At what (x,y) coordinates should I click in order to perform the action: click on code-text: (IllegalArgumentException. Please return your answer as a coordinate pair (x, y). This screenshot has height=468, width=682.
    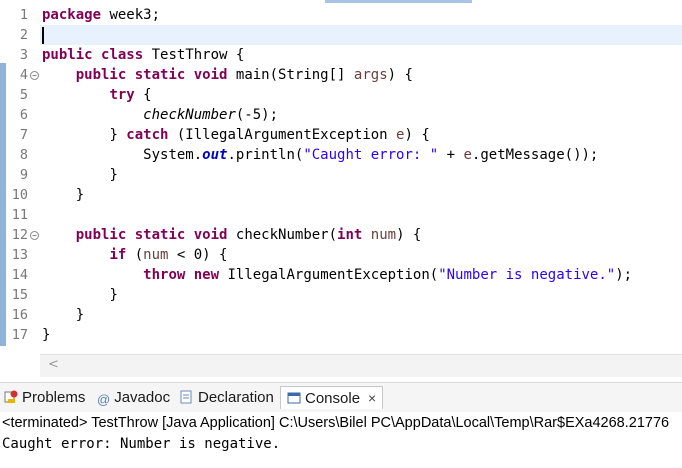
    Looking at the image, I should click on (282, 135).